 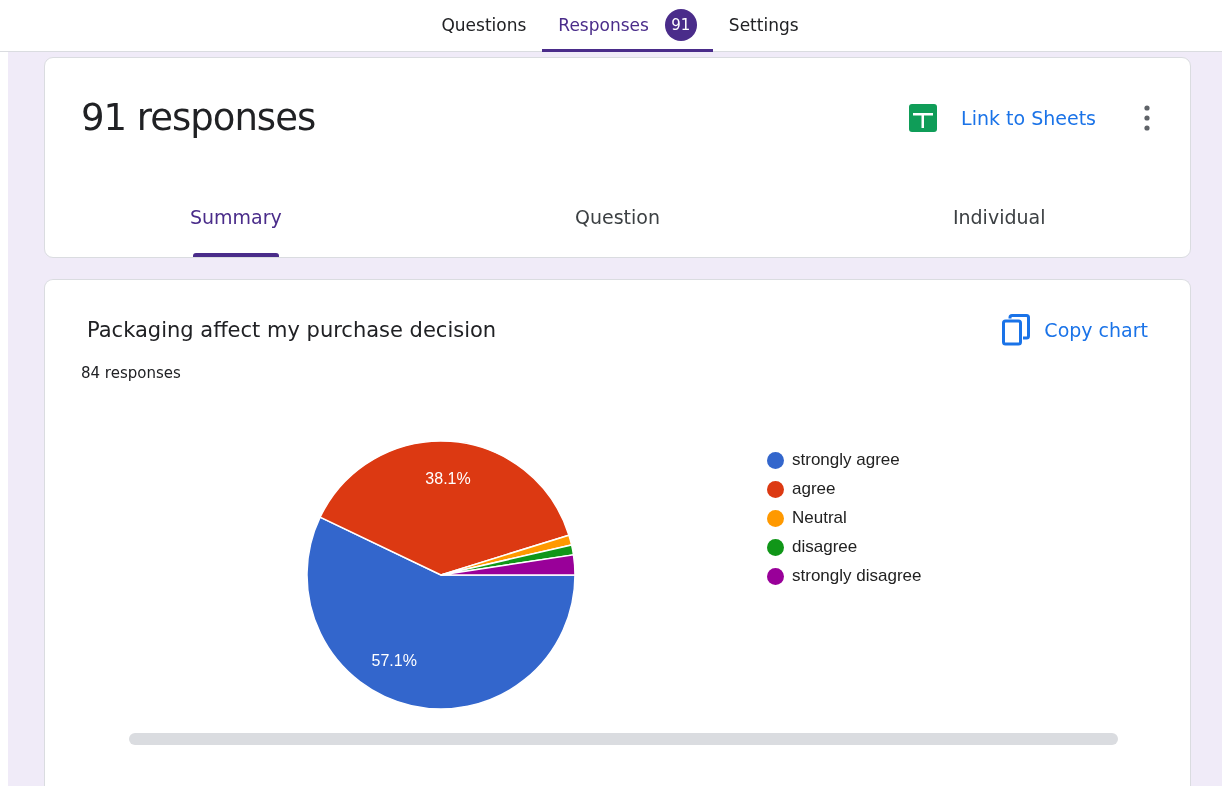 I want to click on count-badge: 91, so click(x=680, y=24).